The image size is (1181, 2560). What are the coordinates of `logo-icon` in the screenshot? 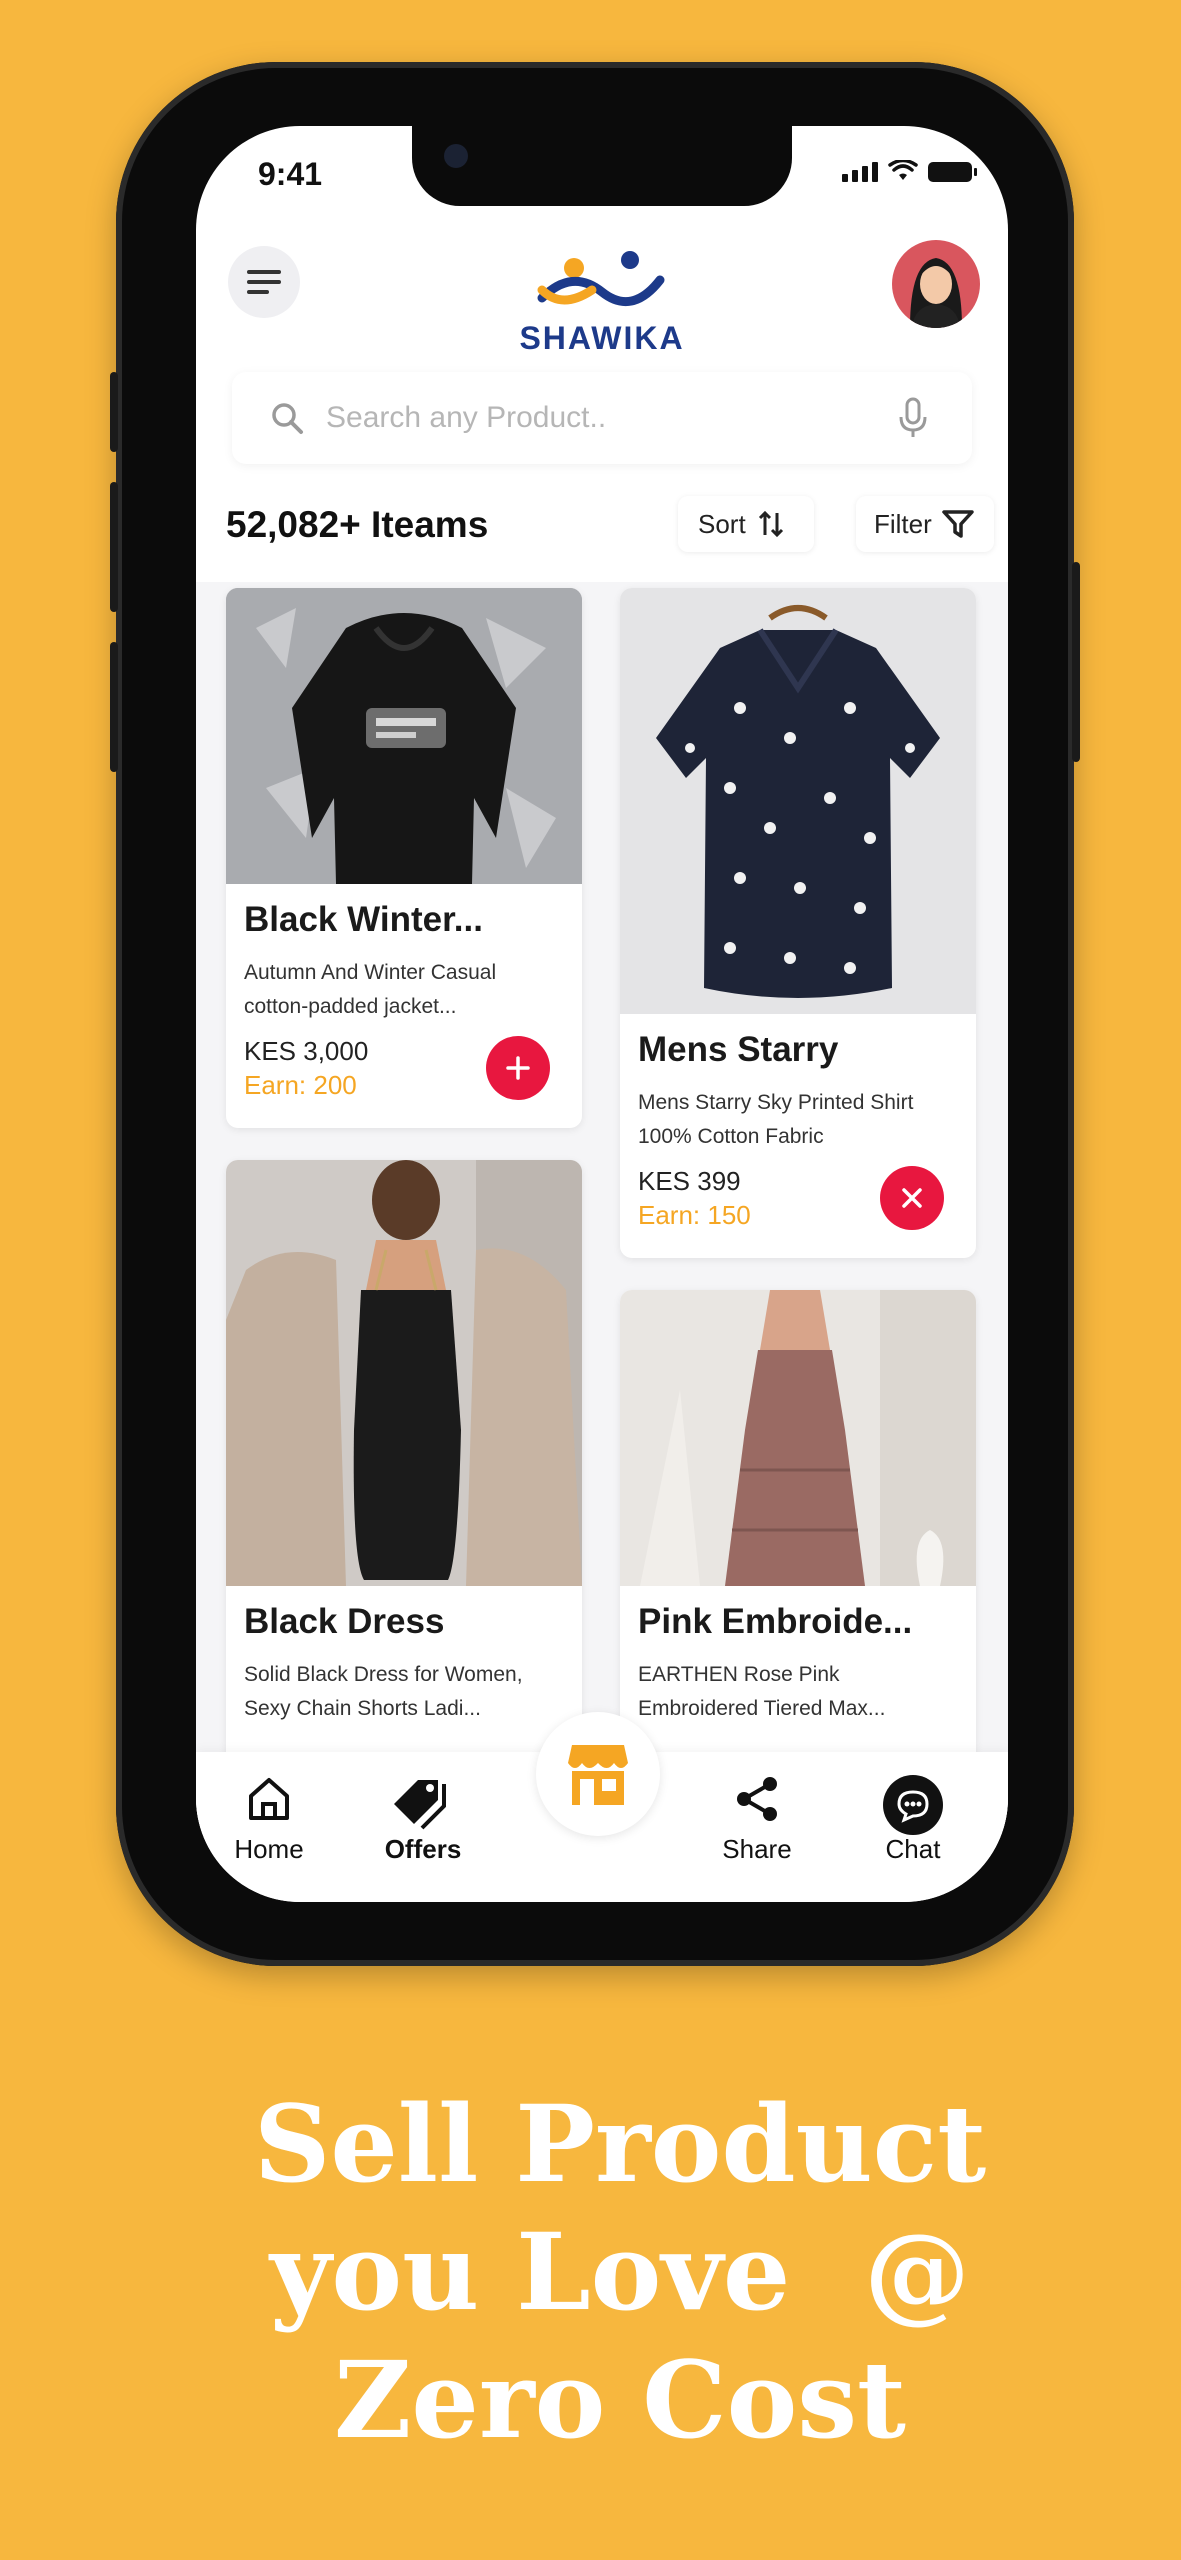 It's located at (601, 278).